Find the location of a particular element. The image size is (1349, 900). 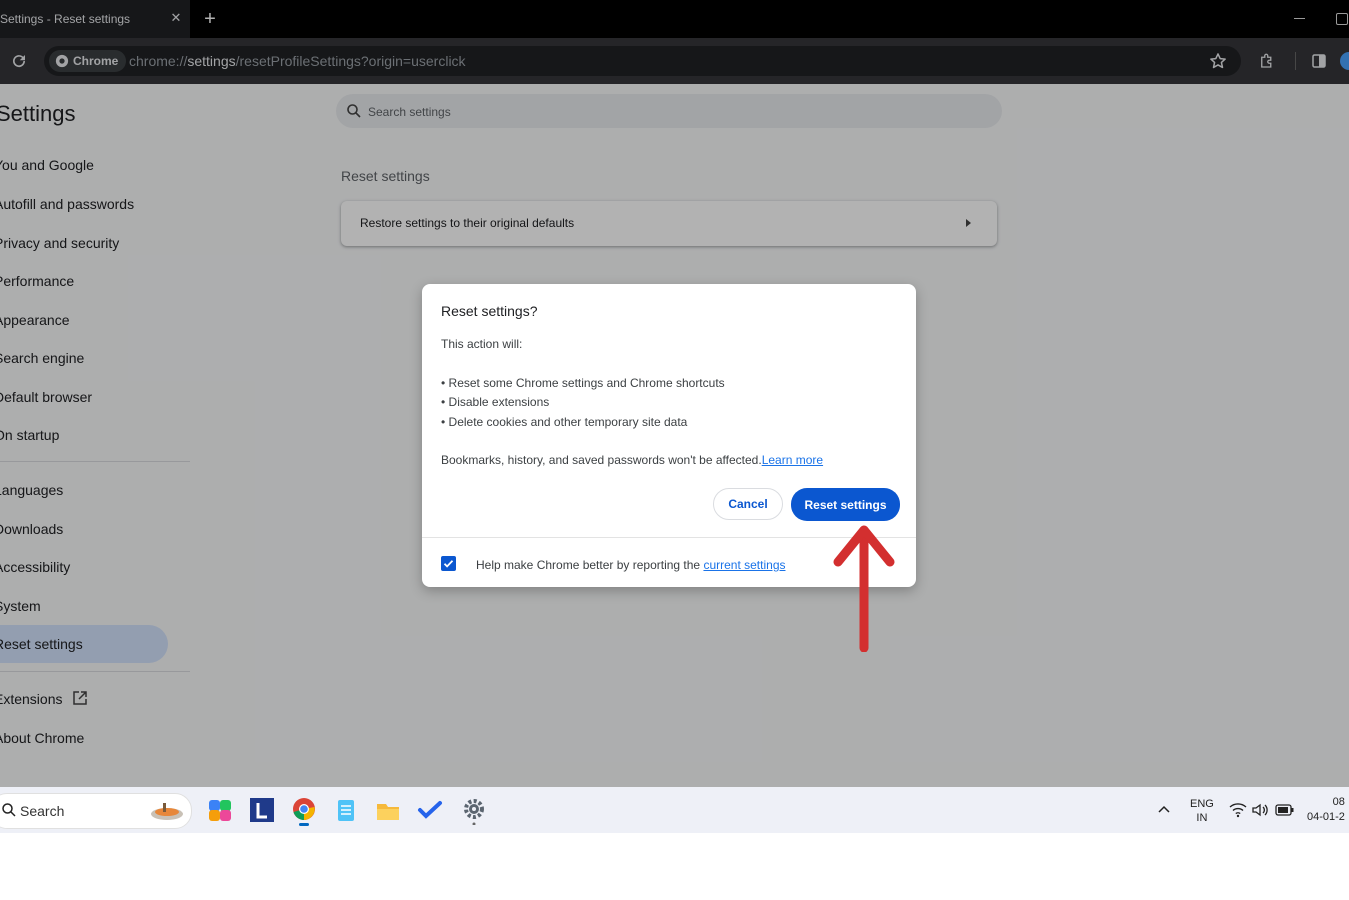

reset-settings-button: Reset settings is located at coordinates (845, 504).